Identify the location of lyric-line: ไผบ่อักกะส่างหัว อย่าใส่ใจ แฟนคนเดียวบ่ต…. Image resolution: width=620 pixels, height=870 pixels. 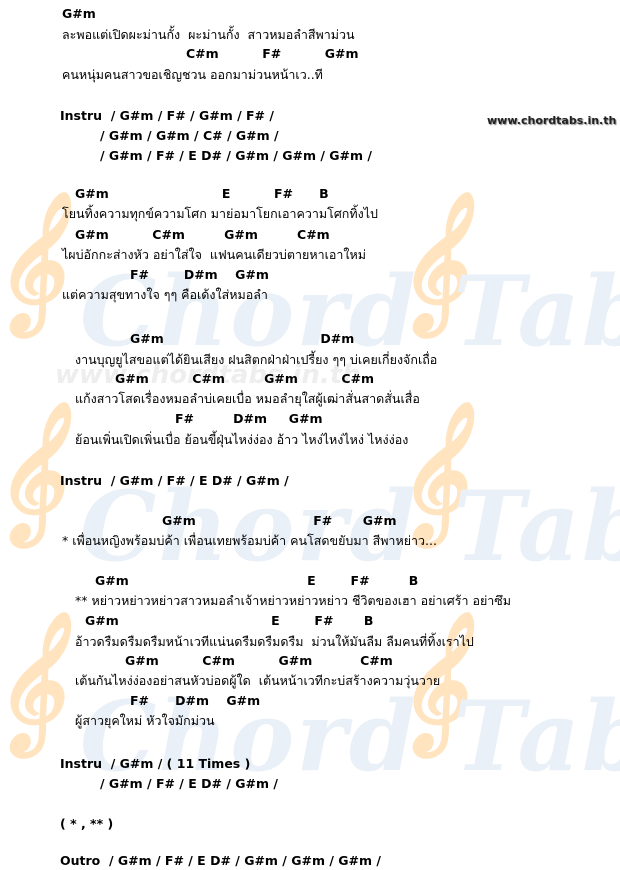
(214, 254).